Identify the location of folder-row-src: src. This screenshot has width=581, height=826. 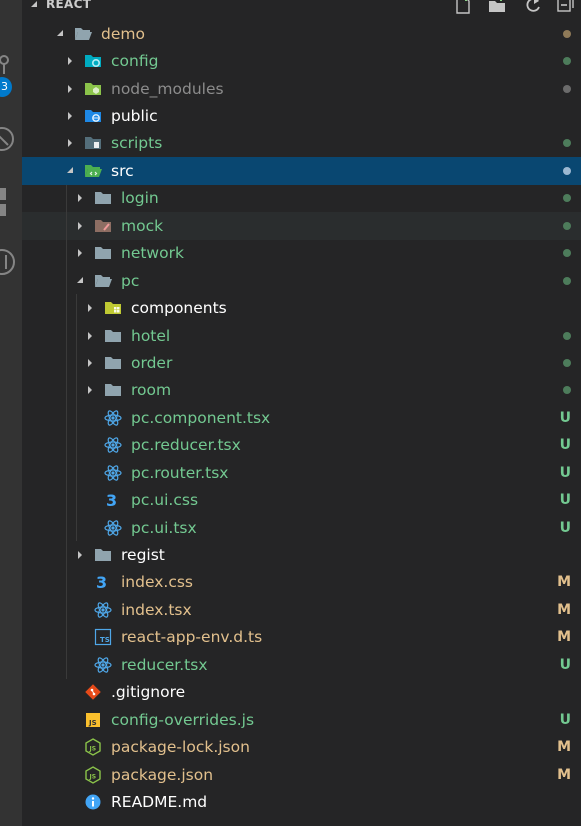
(301, 171).